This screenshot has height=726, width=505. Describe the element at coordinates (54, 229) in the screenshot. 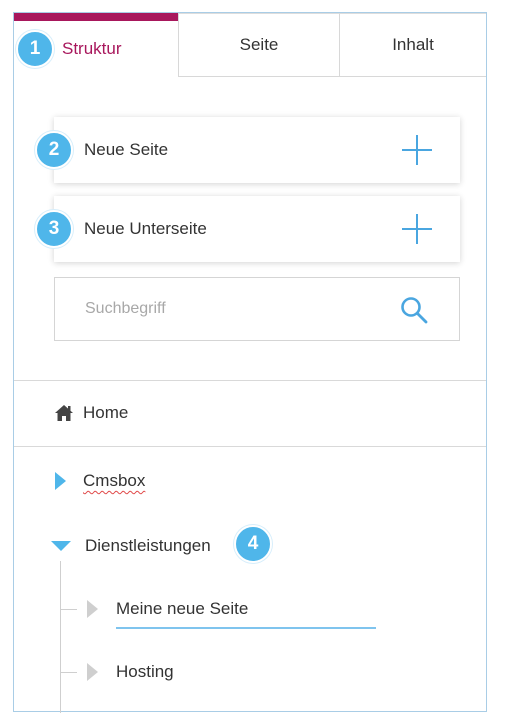

I see `step-badge-3: 3` at that location.